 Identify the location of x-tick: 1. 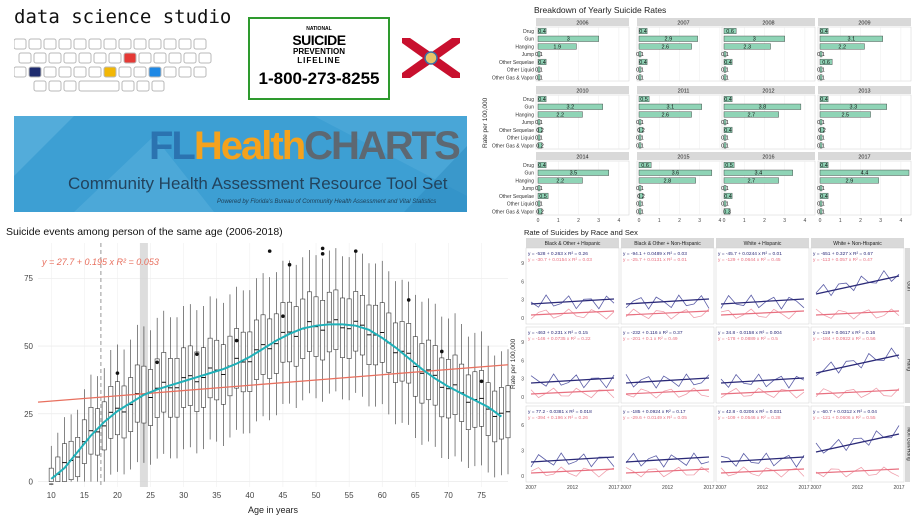
(558, 221).